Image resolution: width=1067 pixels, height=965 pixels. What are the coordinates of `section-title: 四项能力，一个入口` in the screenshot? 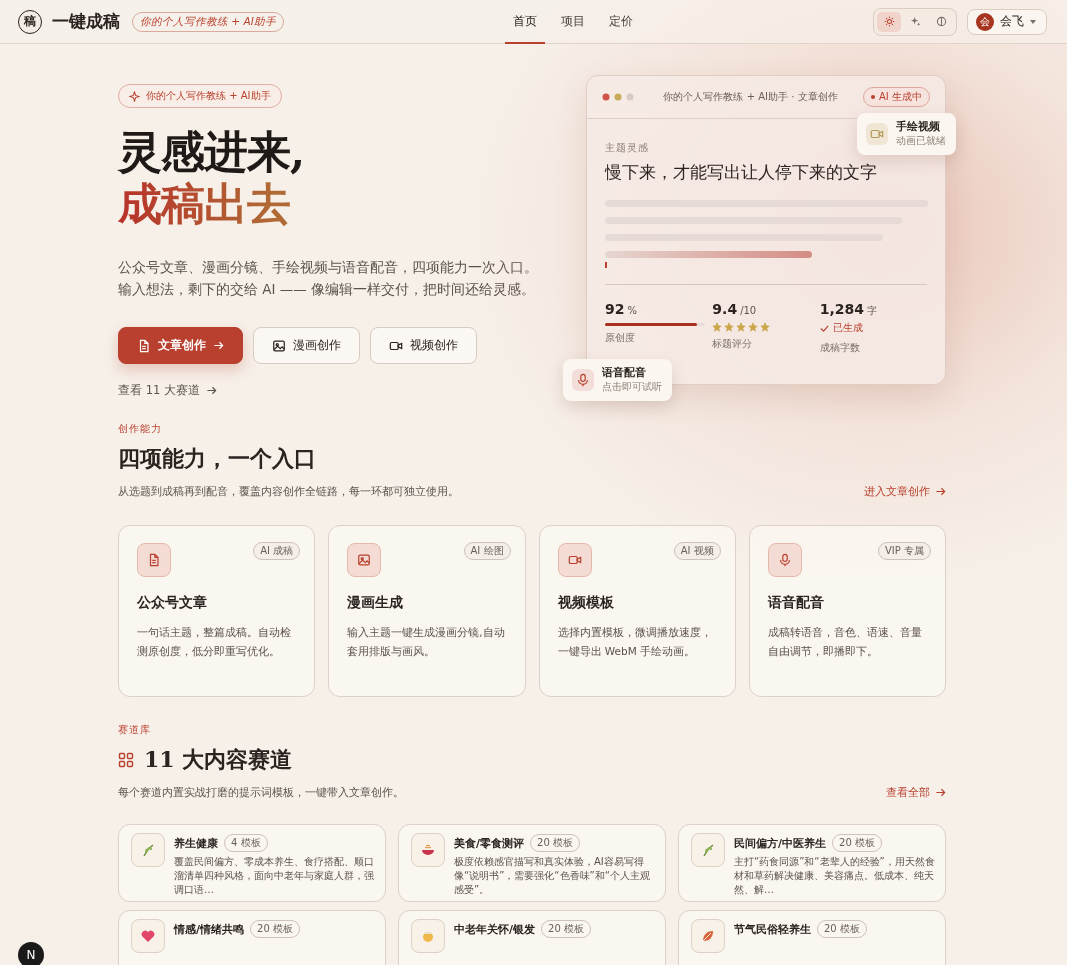 It's located at (217, 458).